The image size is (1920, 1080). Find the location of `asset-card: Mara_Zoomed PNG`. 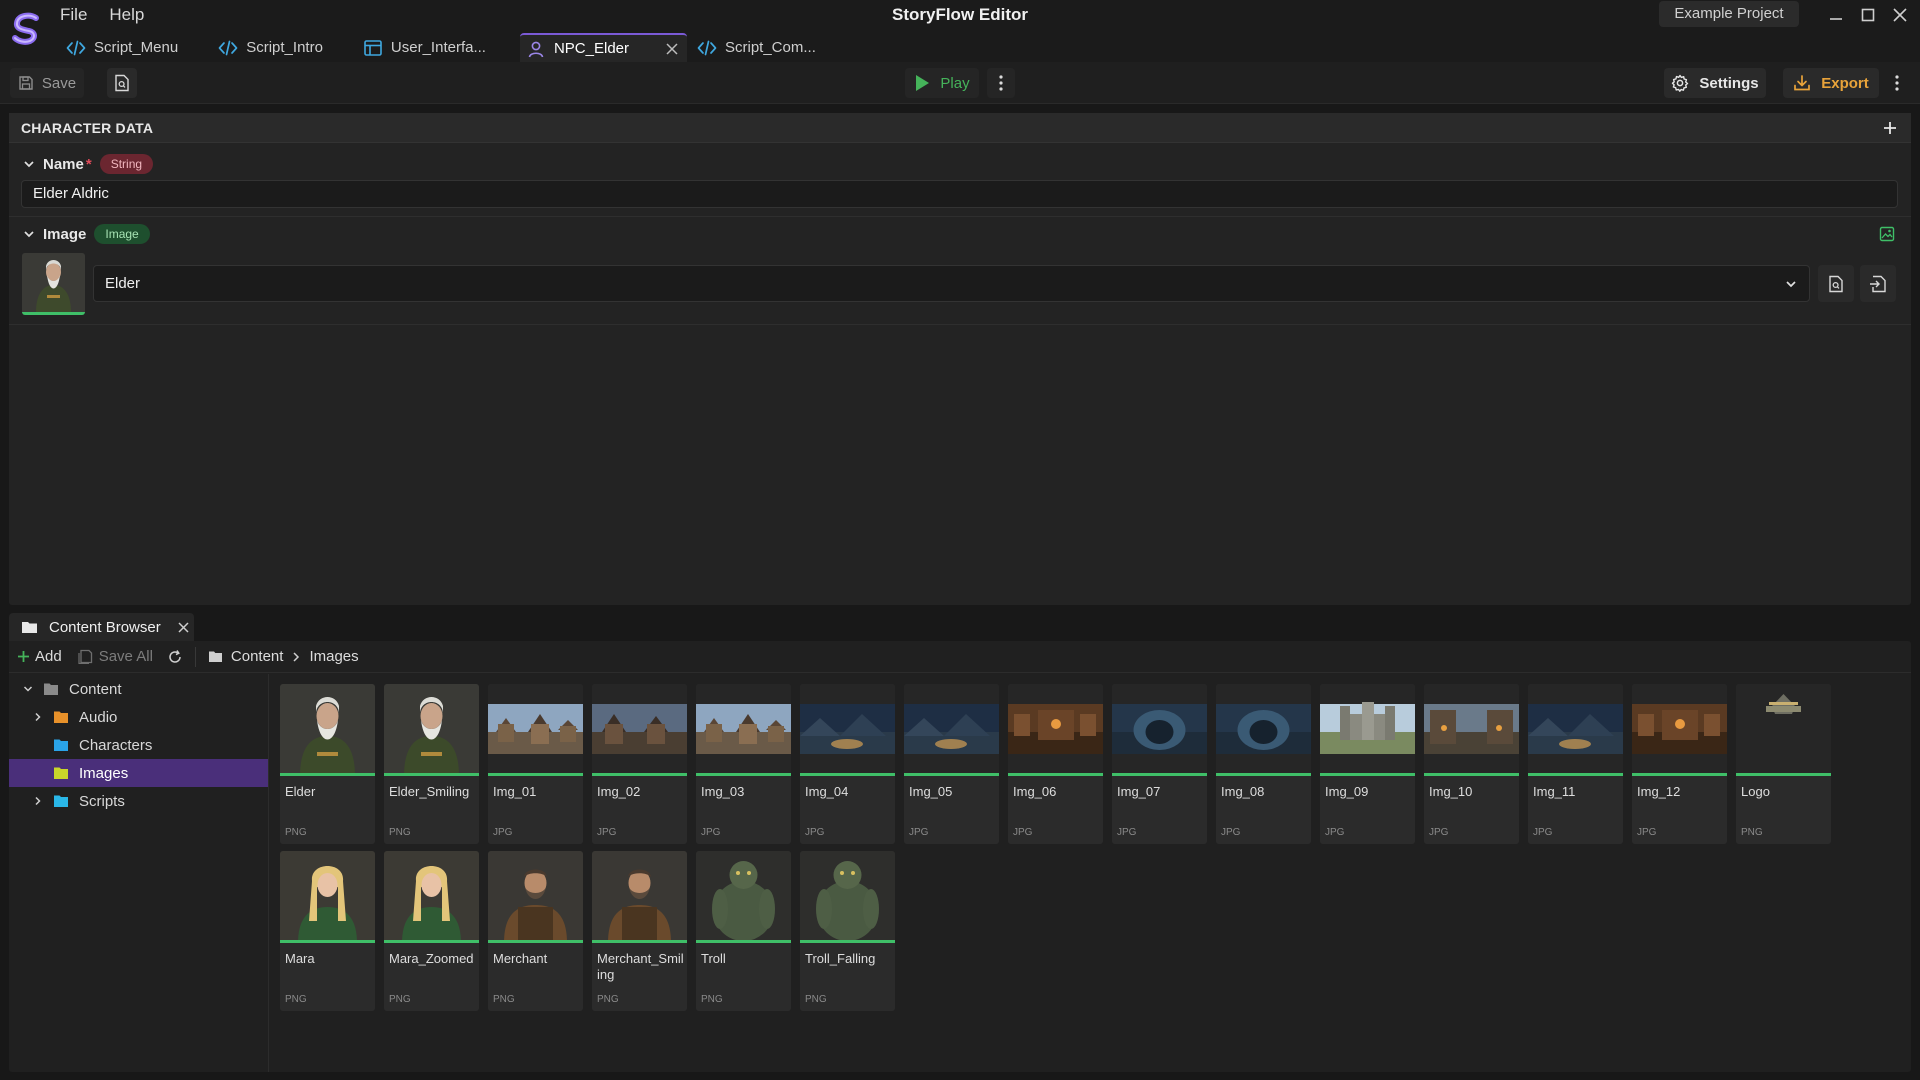

asset-card: Mara_Zoomed PNG is located at coordinates (431, 931).